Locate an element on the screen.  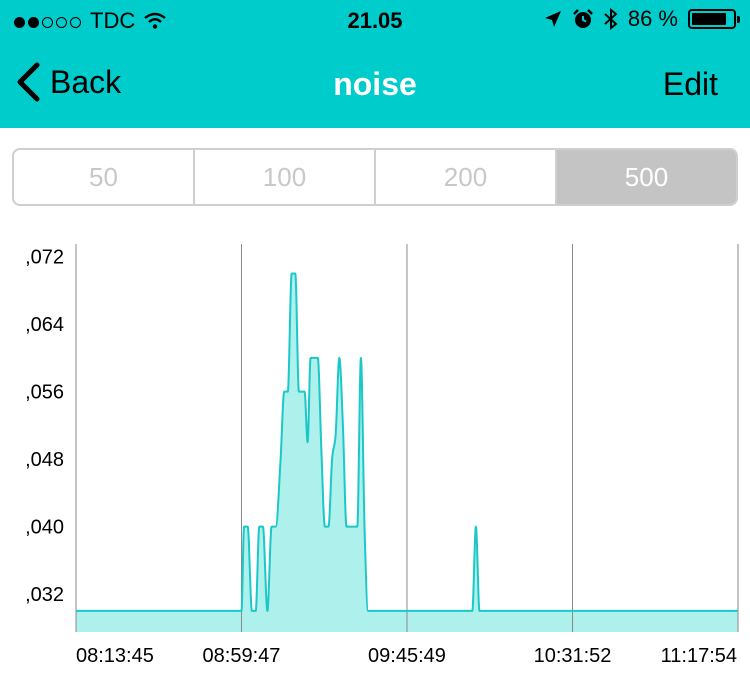
location-arrow-icon is located at coordinates (552, 19).